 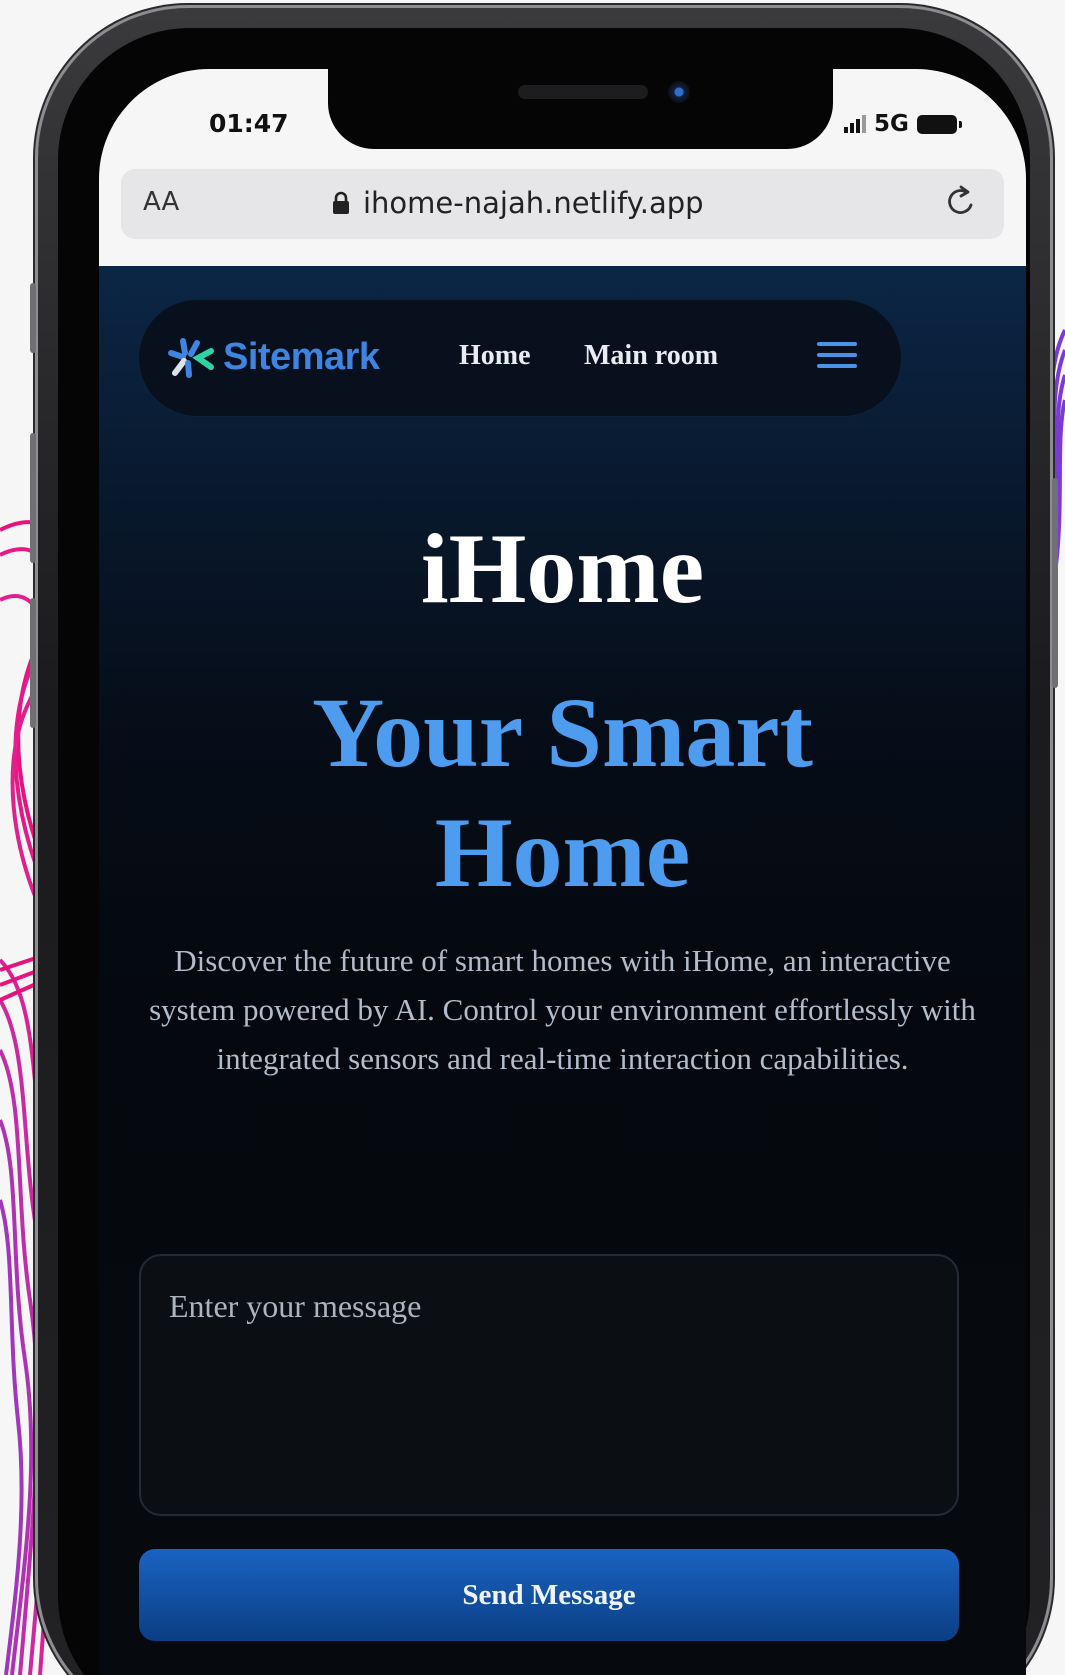 I want to click on battery-icon, so click(x=939, y=124).